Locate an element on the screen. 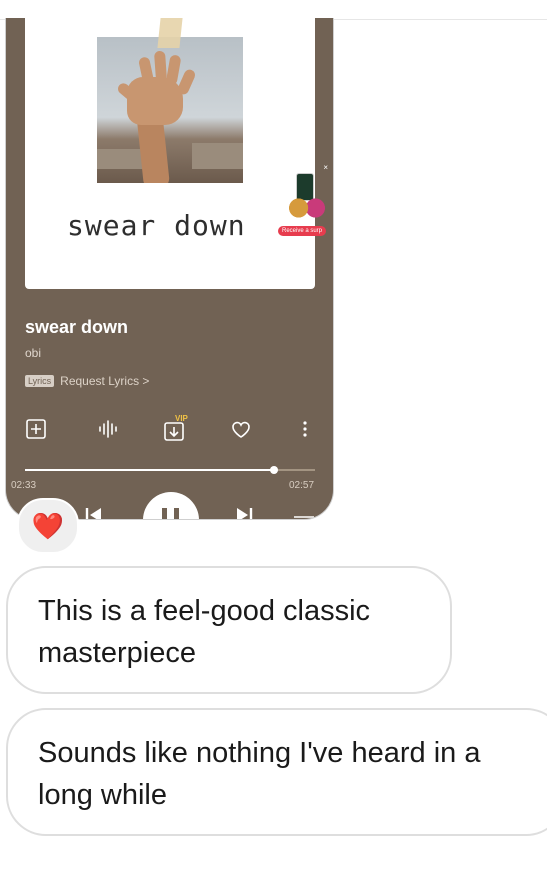 Image resolution: width=547 pixels, height=887 pixels. ad-cta-button: Receive a surp is located at coordinates (302, 231).